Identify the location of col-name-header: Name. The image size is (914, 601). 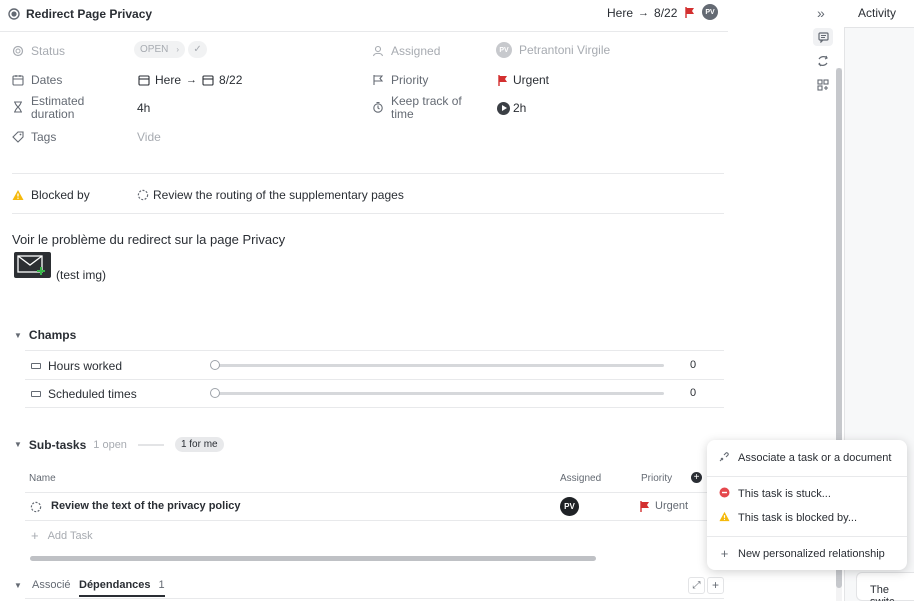
(42, 478).